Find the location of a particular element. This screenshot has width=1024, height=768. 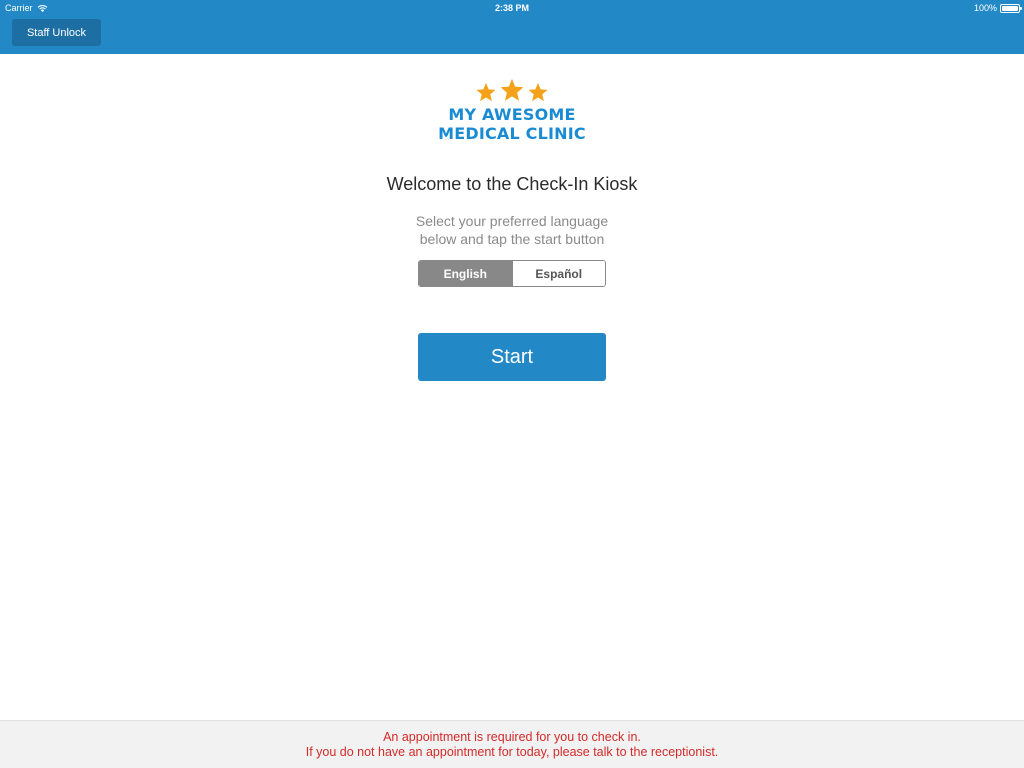

logo-stars is located at coordinates (512, 90).